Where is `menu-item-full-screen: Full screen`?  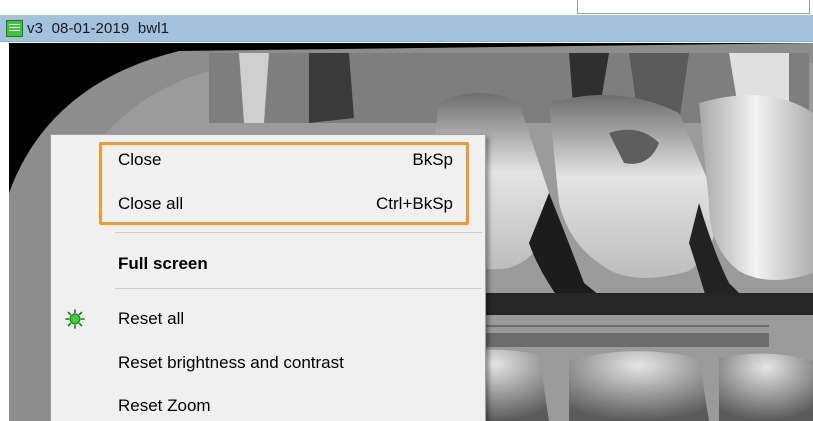
menu-item-full-screen: Full screen is located at coordinates (268, 263).